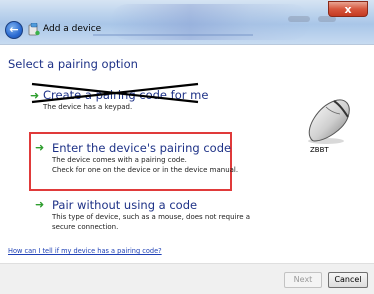 This screenshot has height=294, width=374. Describe the element at coordinates (329, 121) in the screenshot. I see `mouse-icon` at that location.